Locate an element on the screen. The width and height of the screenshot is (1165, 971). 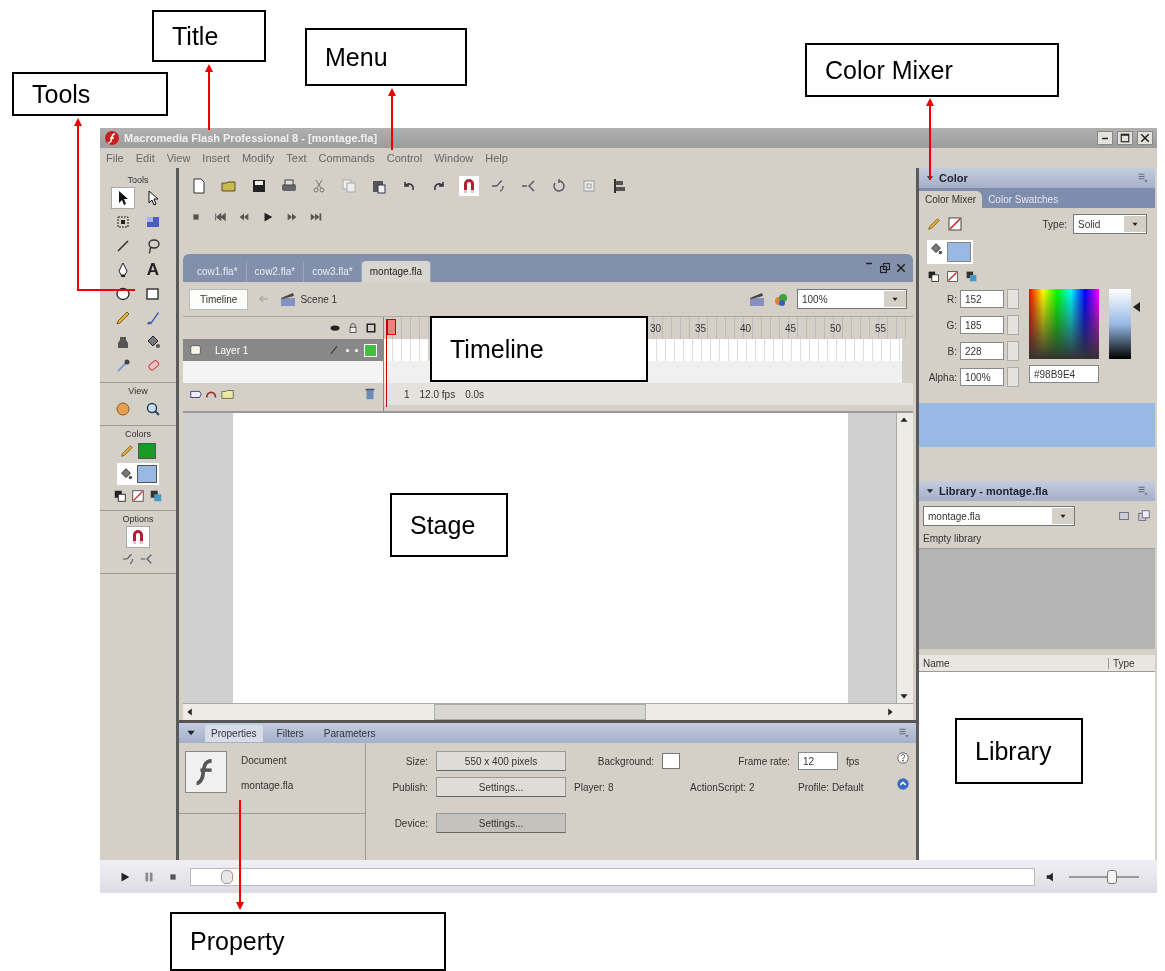
field-label: Size: is located at coordinates (416, 761).